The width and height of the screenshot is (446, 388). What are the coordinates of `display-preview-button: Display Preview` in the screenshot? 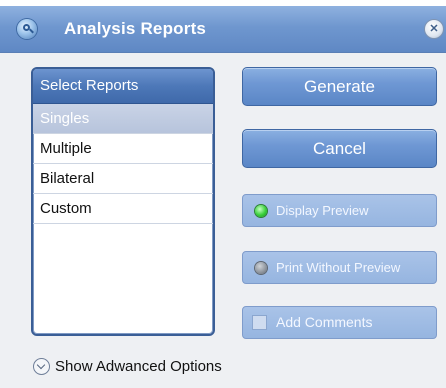 It's located at (339, 210).